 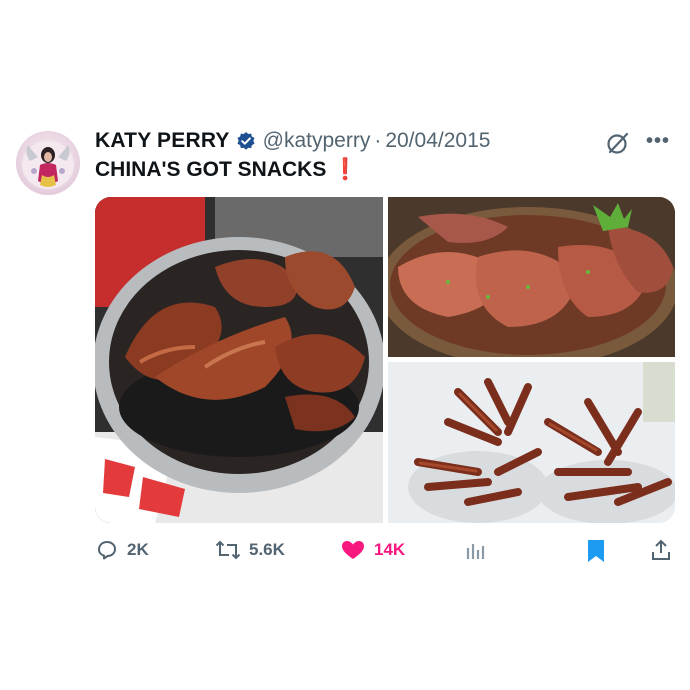 What do you see at coordinates (345, 169) in the screenshot?
I see `exclamation-emoji: ❗` at bounding box center [345, 169].